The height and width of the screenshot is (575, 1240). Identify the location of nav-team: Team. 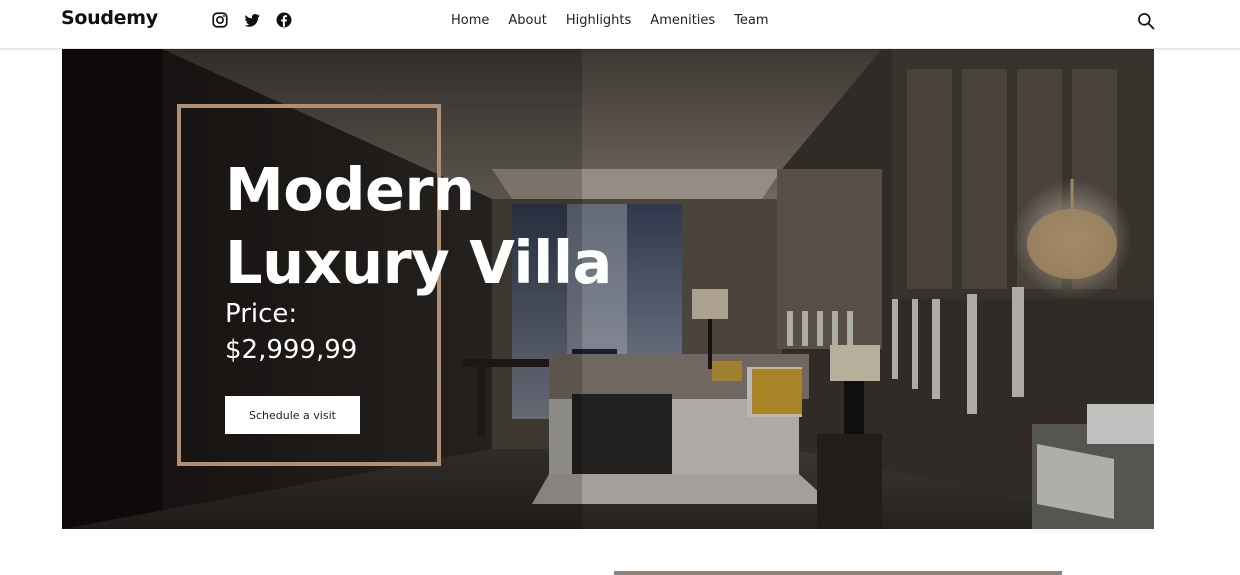
(751, 20).